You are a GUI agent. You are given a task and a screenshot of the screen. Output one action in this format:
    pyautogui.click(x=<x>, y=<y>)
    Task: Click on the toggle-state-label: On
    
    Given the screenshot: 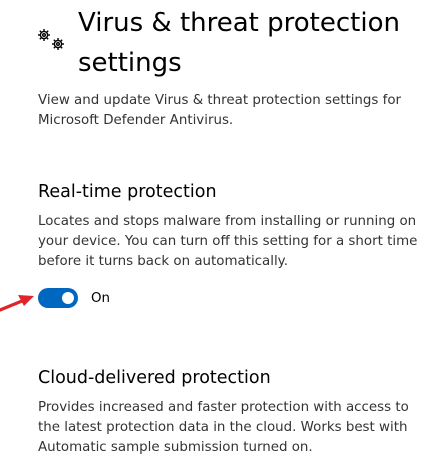 What is the action you would take?
    pyautogui.click(x=101, y=298)
    